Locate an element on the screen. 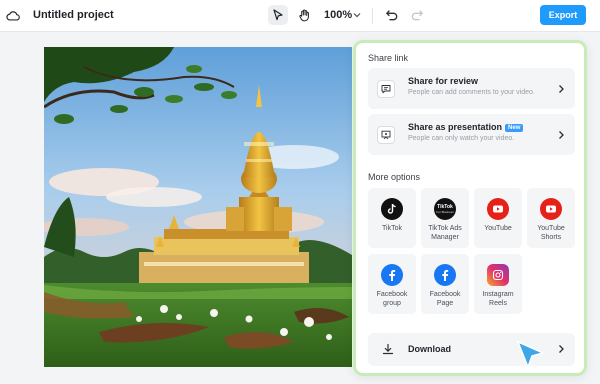  youtube-option: YouTube is located at coordinates (498, 218).